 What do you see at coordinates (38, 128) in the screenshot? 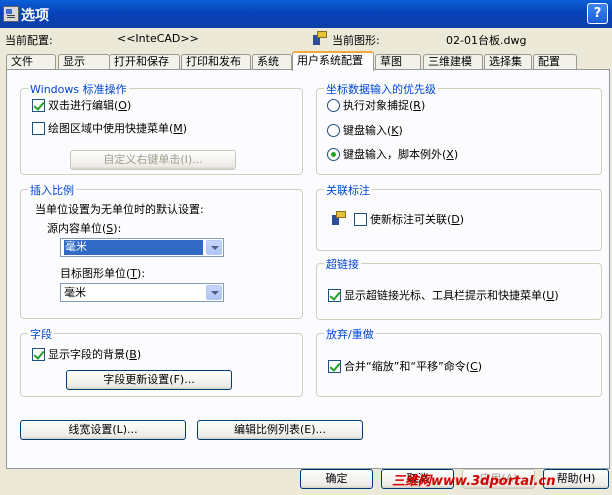
I see `shortcut-menu-checkbox` at bounding box center [38, 128].